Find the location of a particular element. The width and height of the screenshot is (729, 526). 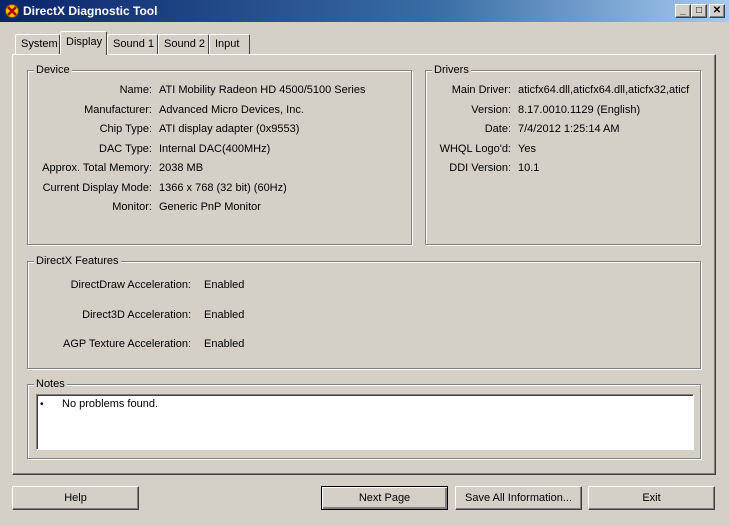

driver-date-value: 7/4/2012 1:25:14 AM is located at coordinates (569, 129).